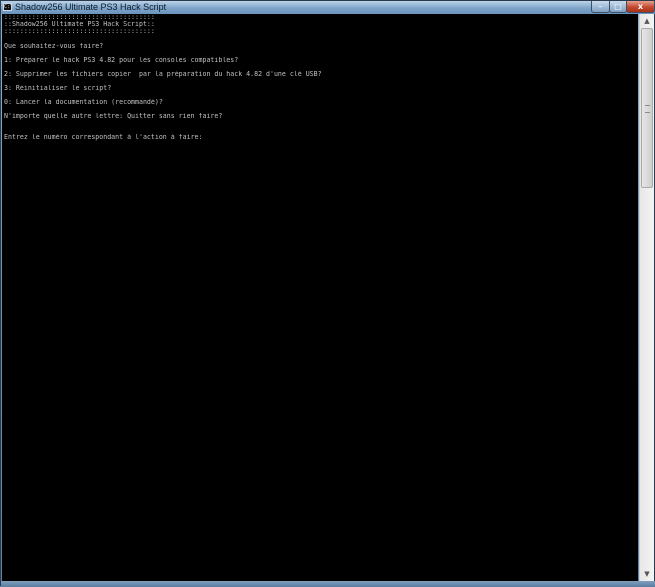  Describe the element at coordinates (58, 89) in the screenshot. I see `option-3: 3: Réinitialiser le script?` at that location.